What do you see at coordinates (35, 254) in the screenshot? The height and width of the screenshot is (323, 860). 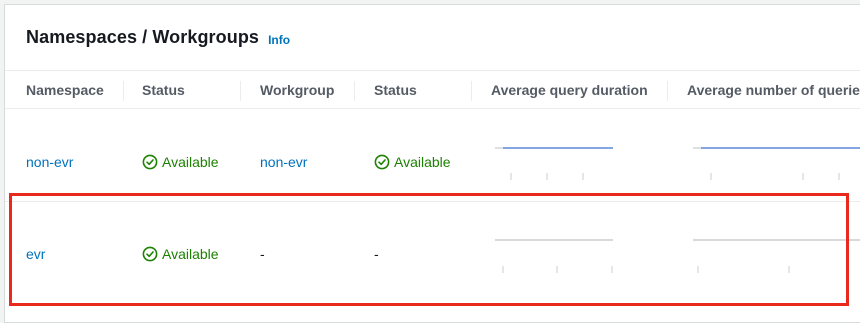 I see `namespace-link: evr` at bounding box center [35, 254].